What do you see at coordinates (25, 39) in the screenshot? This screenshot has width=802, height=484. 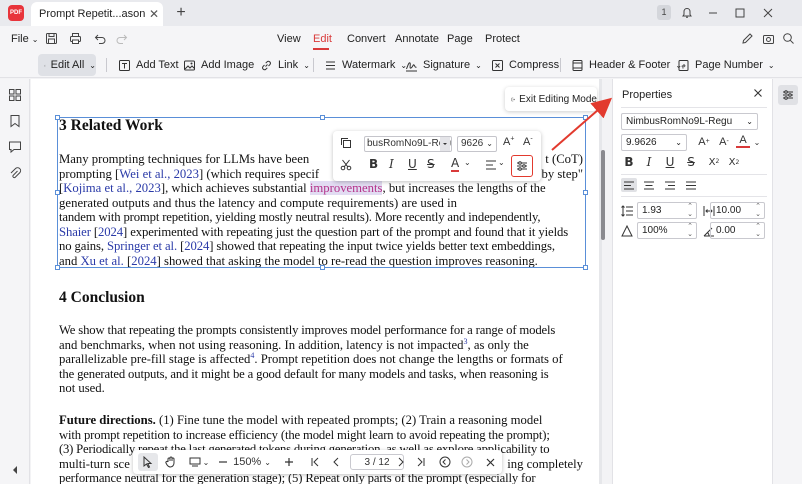 I see `file-menu: File ⌄` at bounding box center [25, 39].